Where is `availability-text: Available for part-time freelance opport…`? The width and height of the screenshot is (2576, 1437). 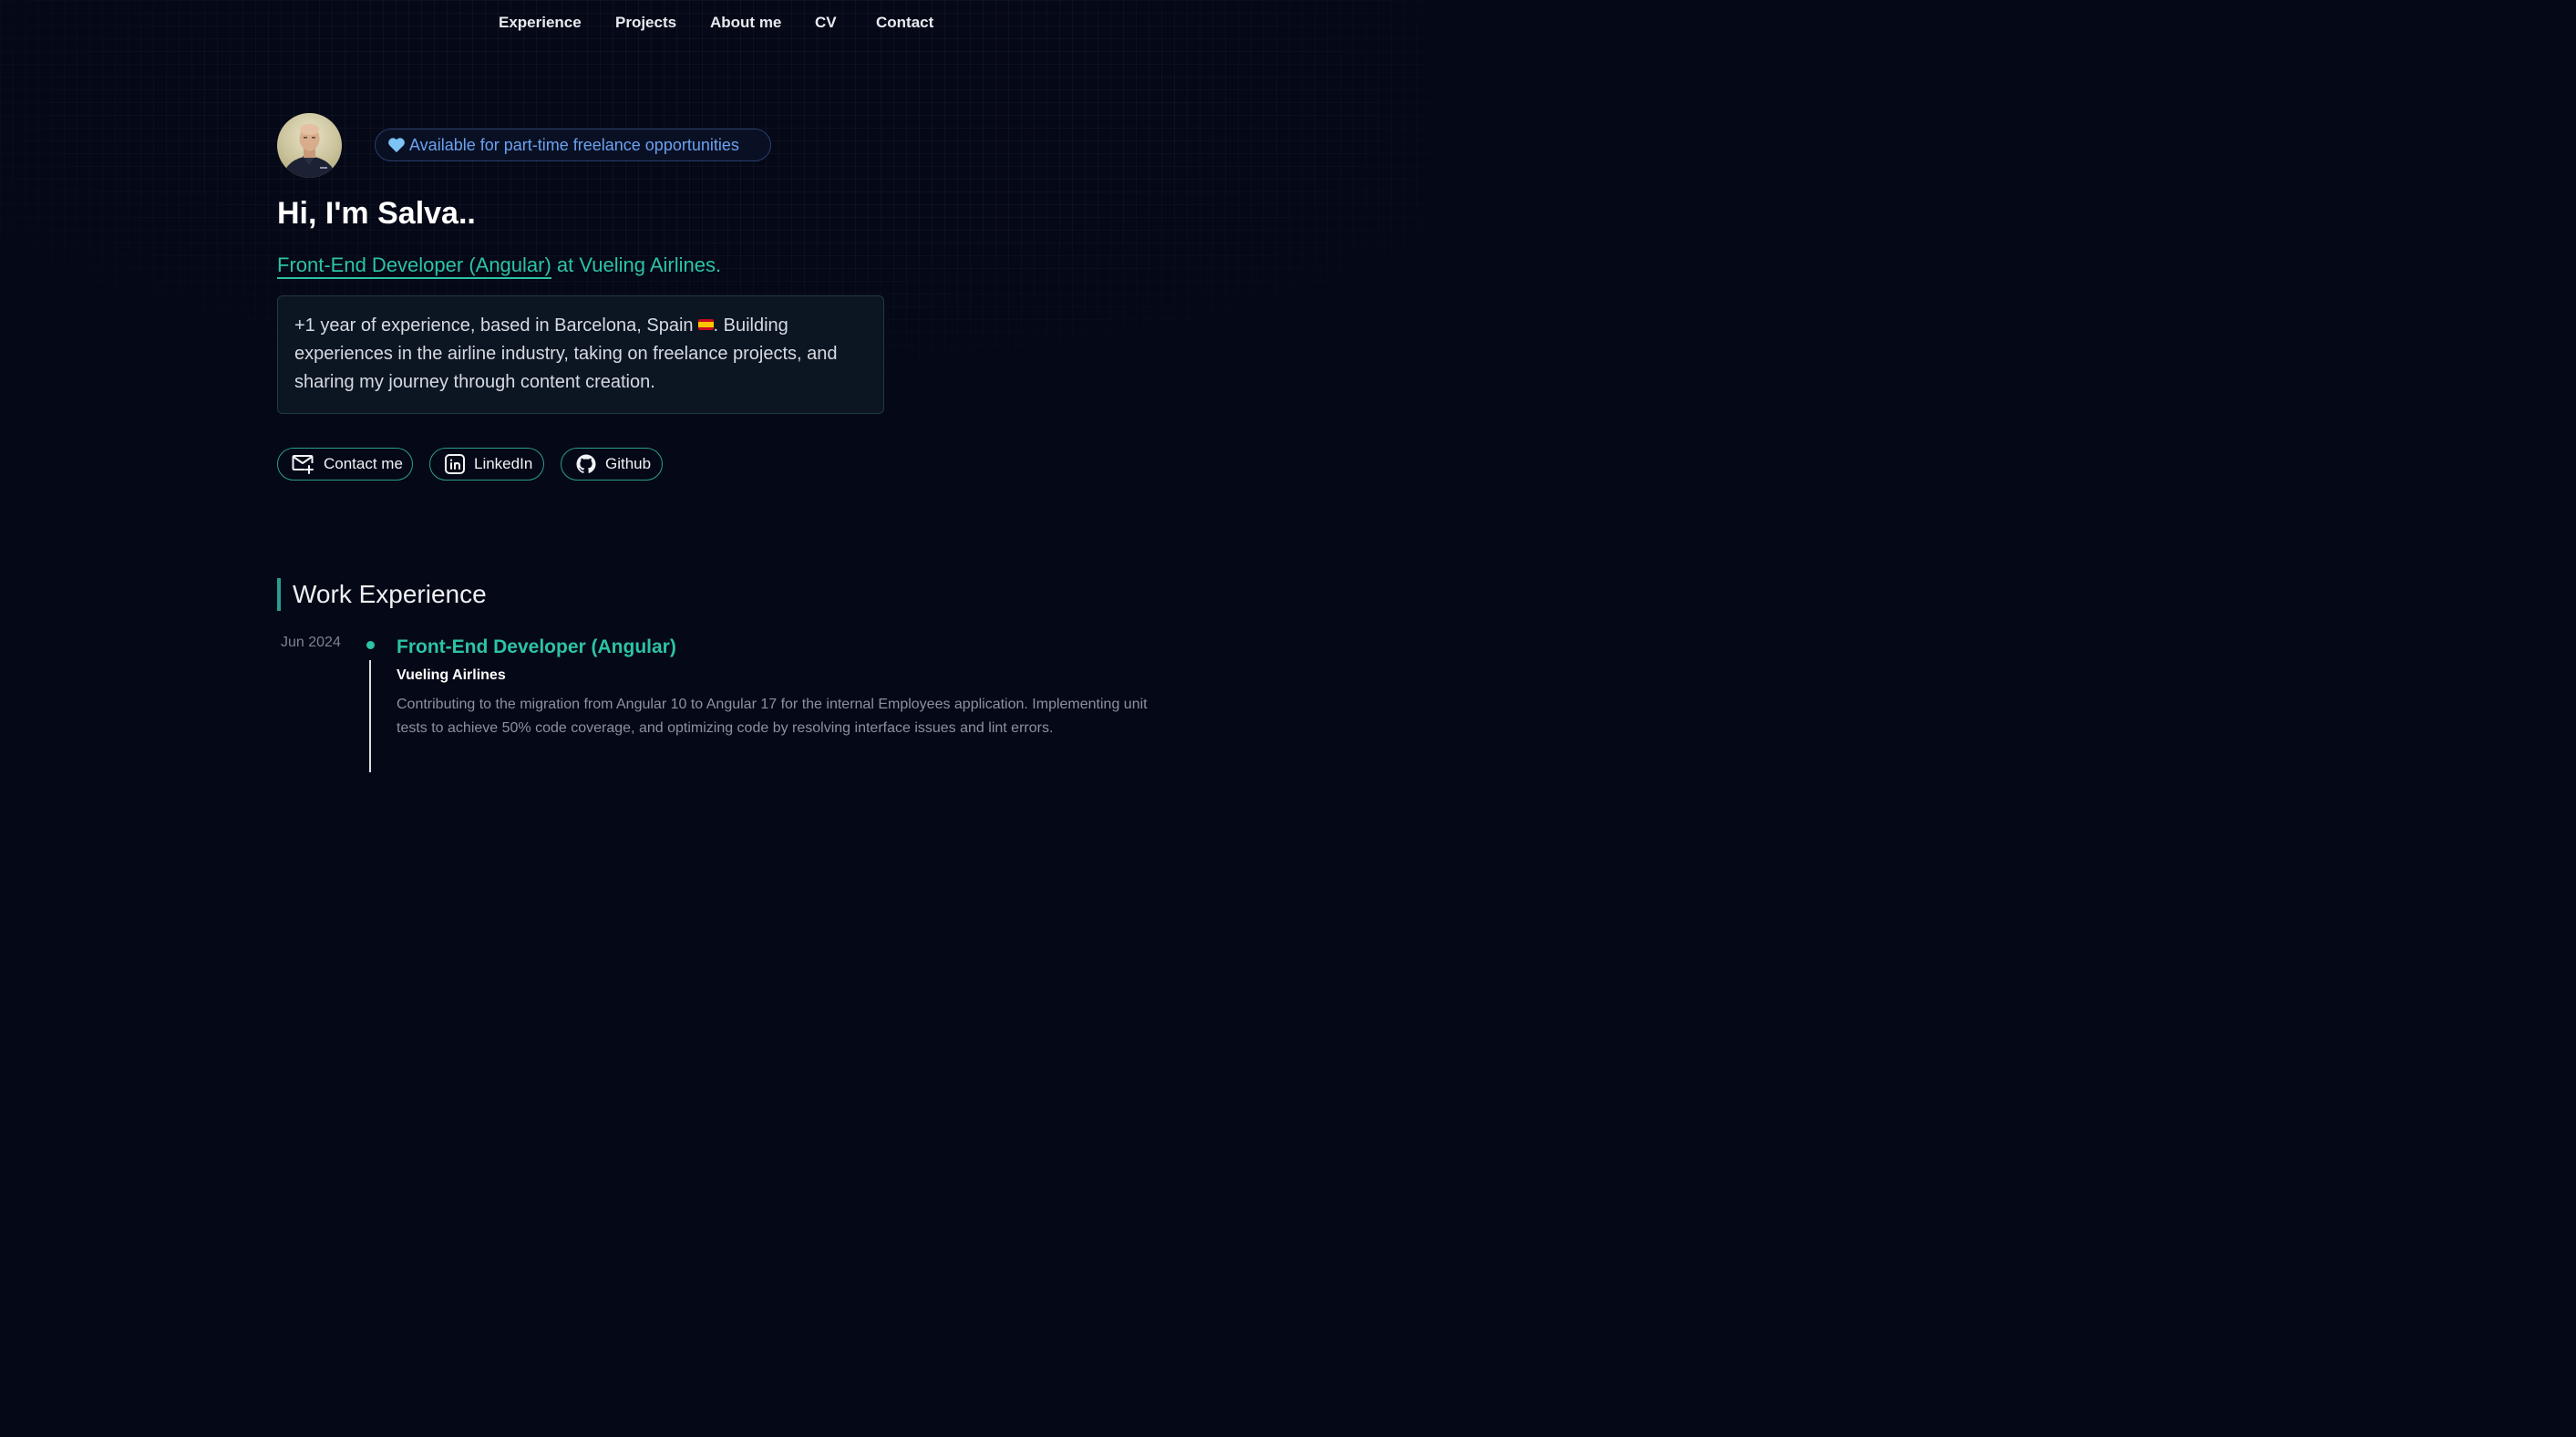
availability-text: Available for part-time freelance opport… is located at coordinates (574, 144).